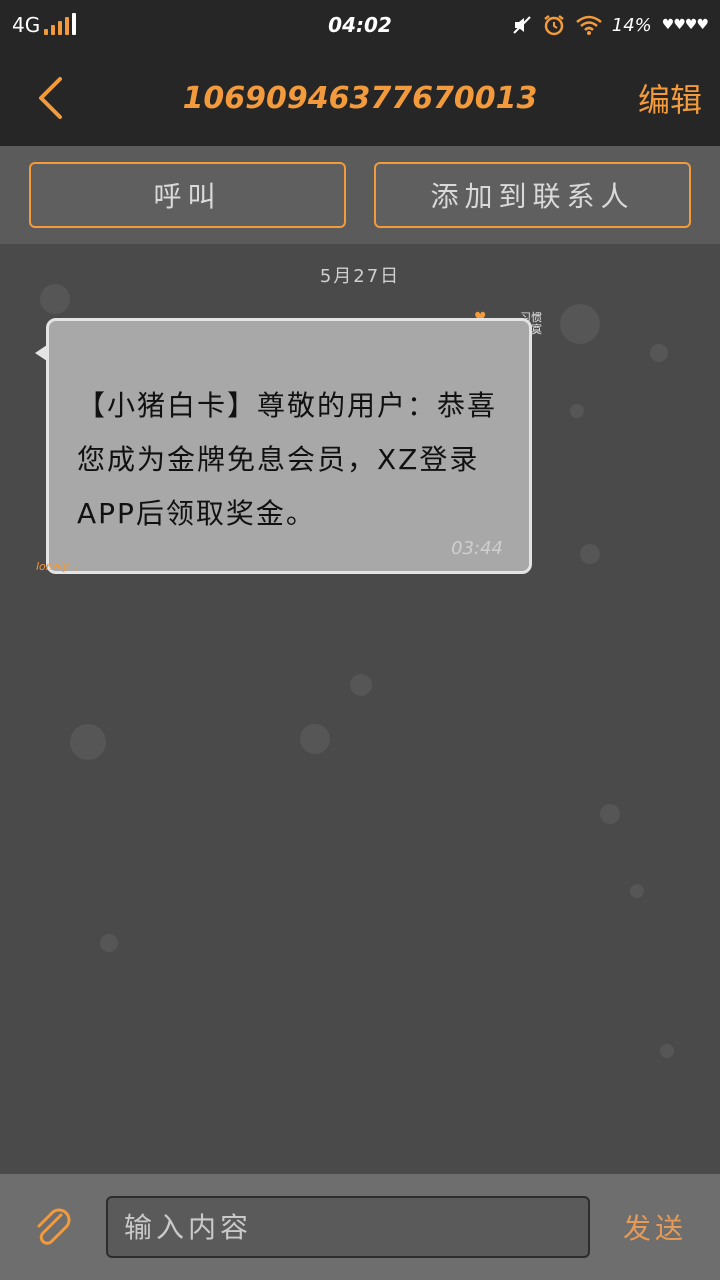 The image size is (720, 1280). What do you see at coordinates (348, 1227) in the screenshot?
I see `message-input` at bounding box center [348, 1227].